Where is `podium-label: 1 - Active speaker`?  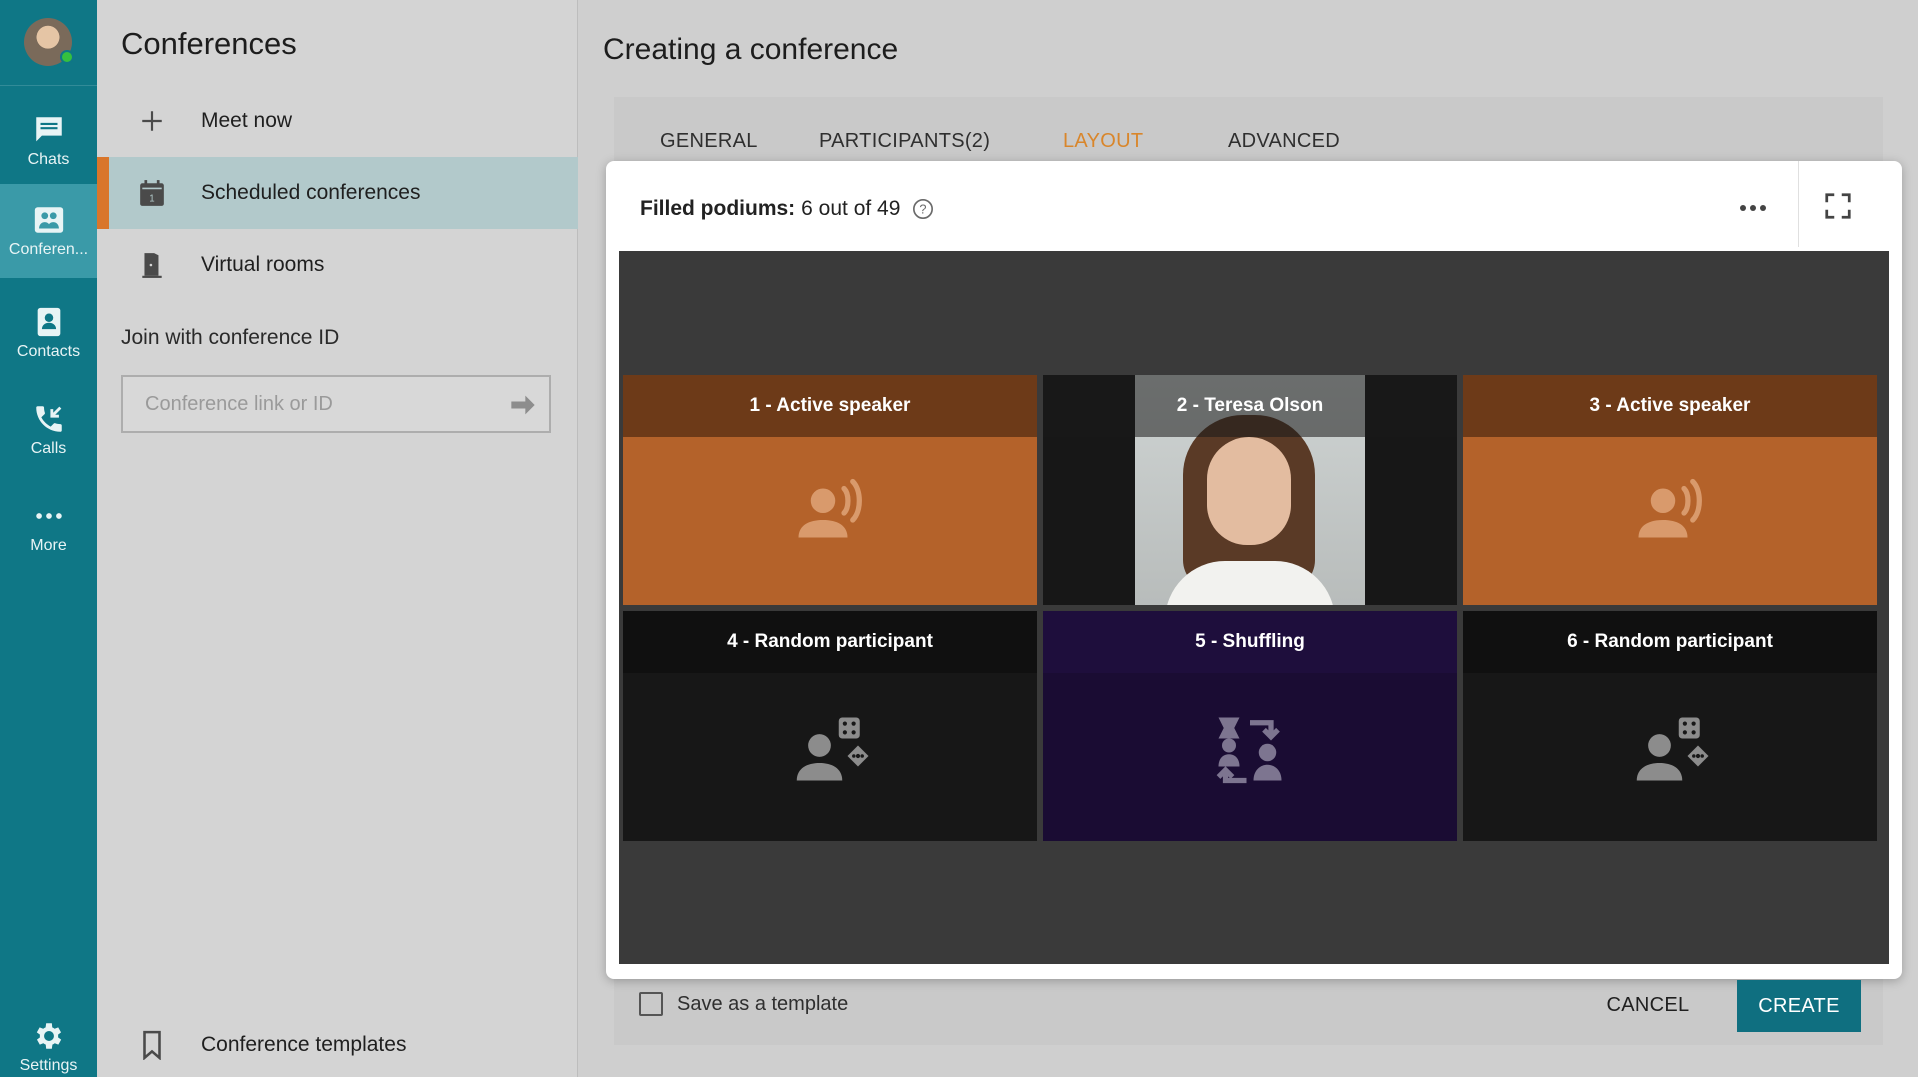
podium-label: 1 - Active speaker is located at coordinates (830, 406).